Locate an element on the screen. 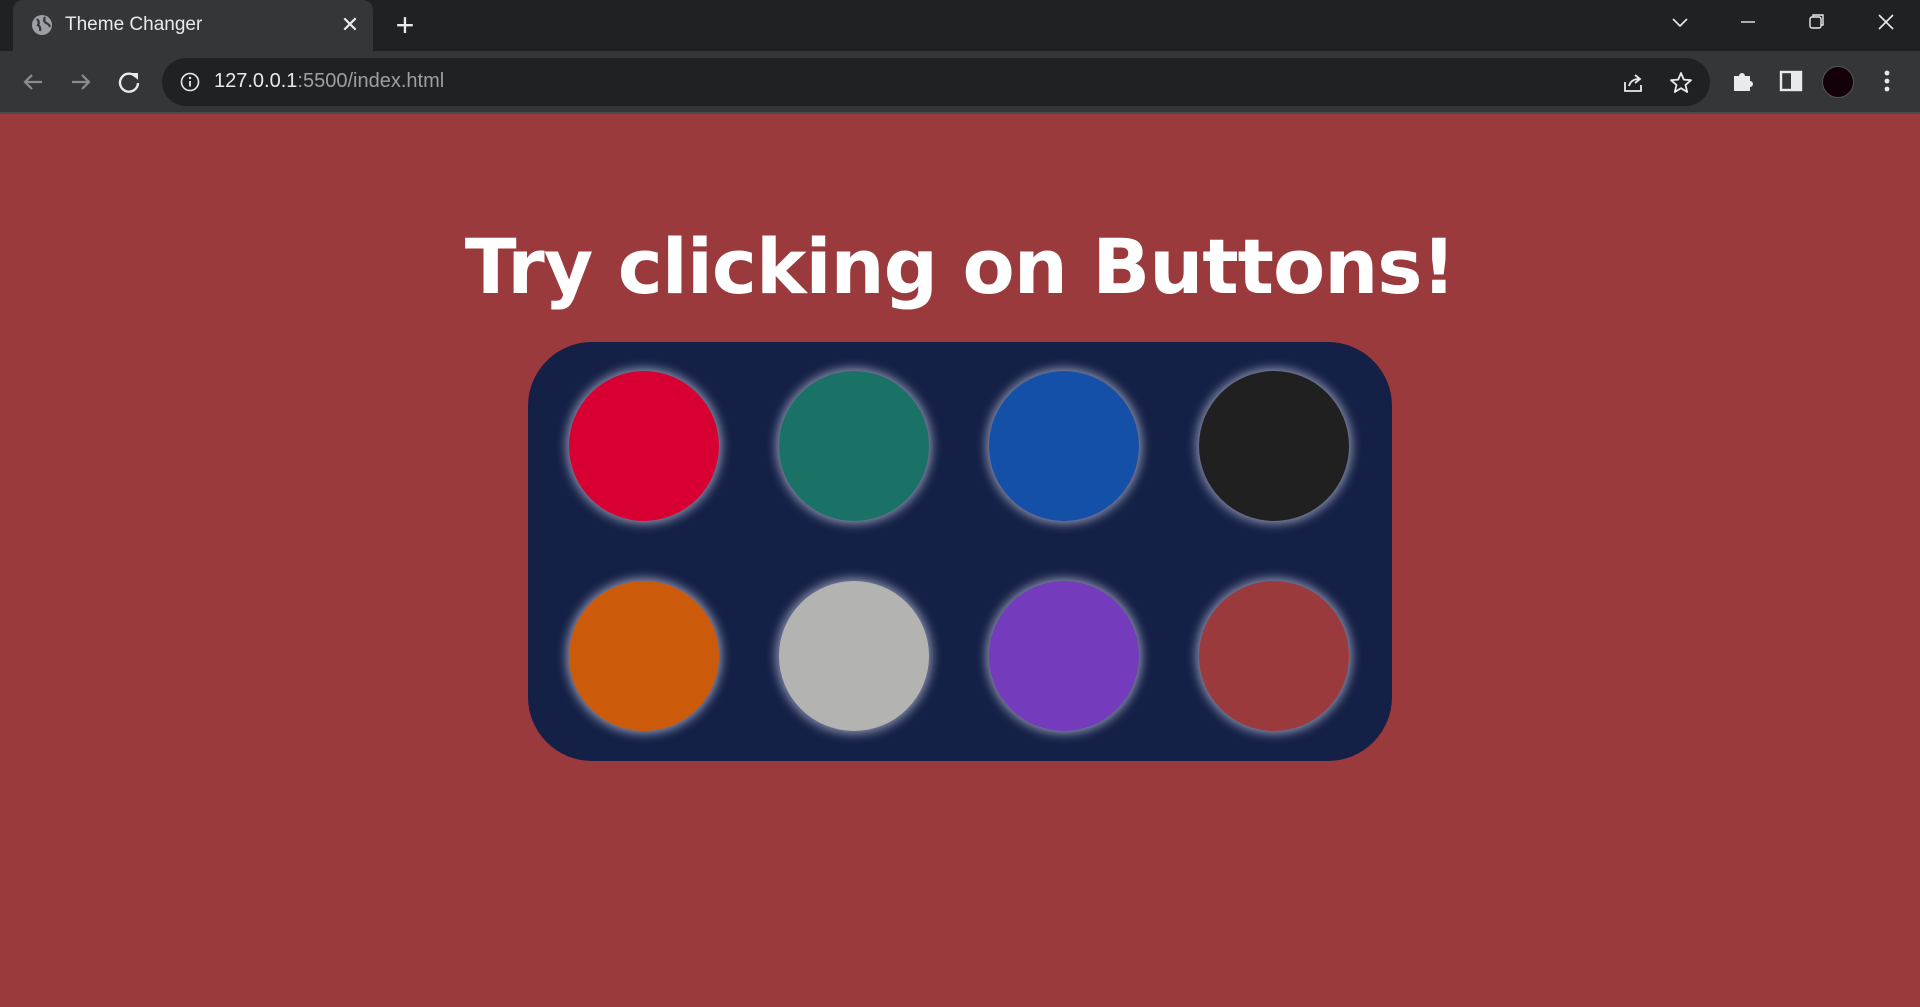 This screenshot has width=1920, height=1007. url-host: 127.0.0.1 is located at coordinates (256, 81).